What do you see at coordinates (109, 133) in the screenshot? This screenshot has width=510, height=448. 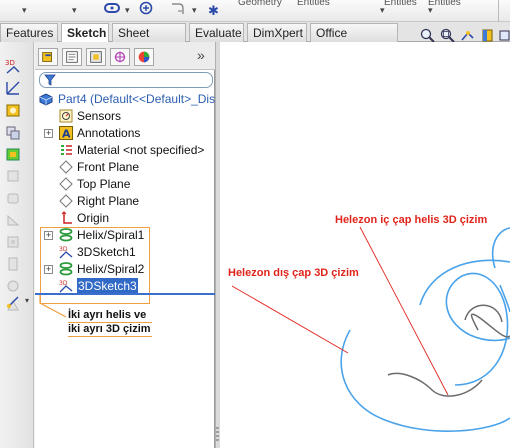 I see `tree-item-label: Annotations` at bounding box center [109, 133].